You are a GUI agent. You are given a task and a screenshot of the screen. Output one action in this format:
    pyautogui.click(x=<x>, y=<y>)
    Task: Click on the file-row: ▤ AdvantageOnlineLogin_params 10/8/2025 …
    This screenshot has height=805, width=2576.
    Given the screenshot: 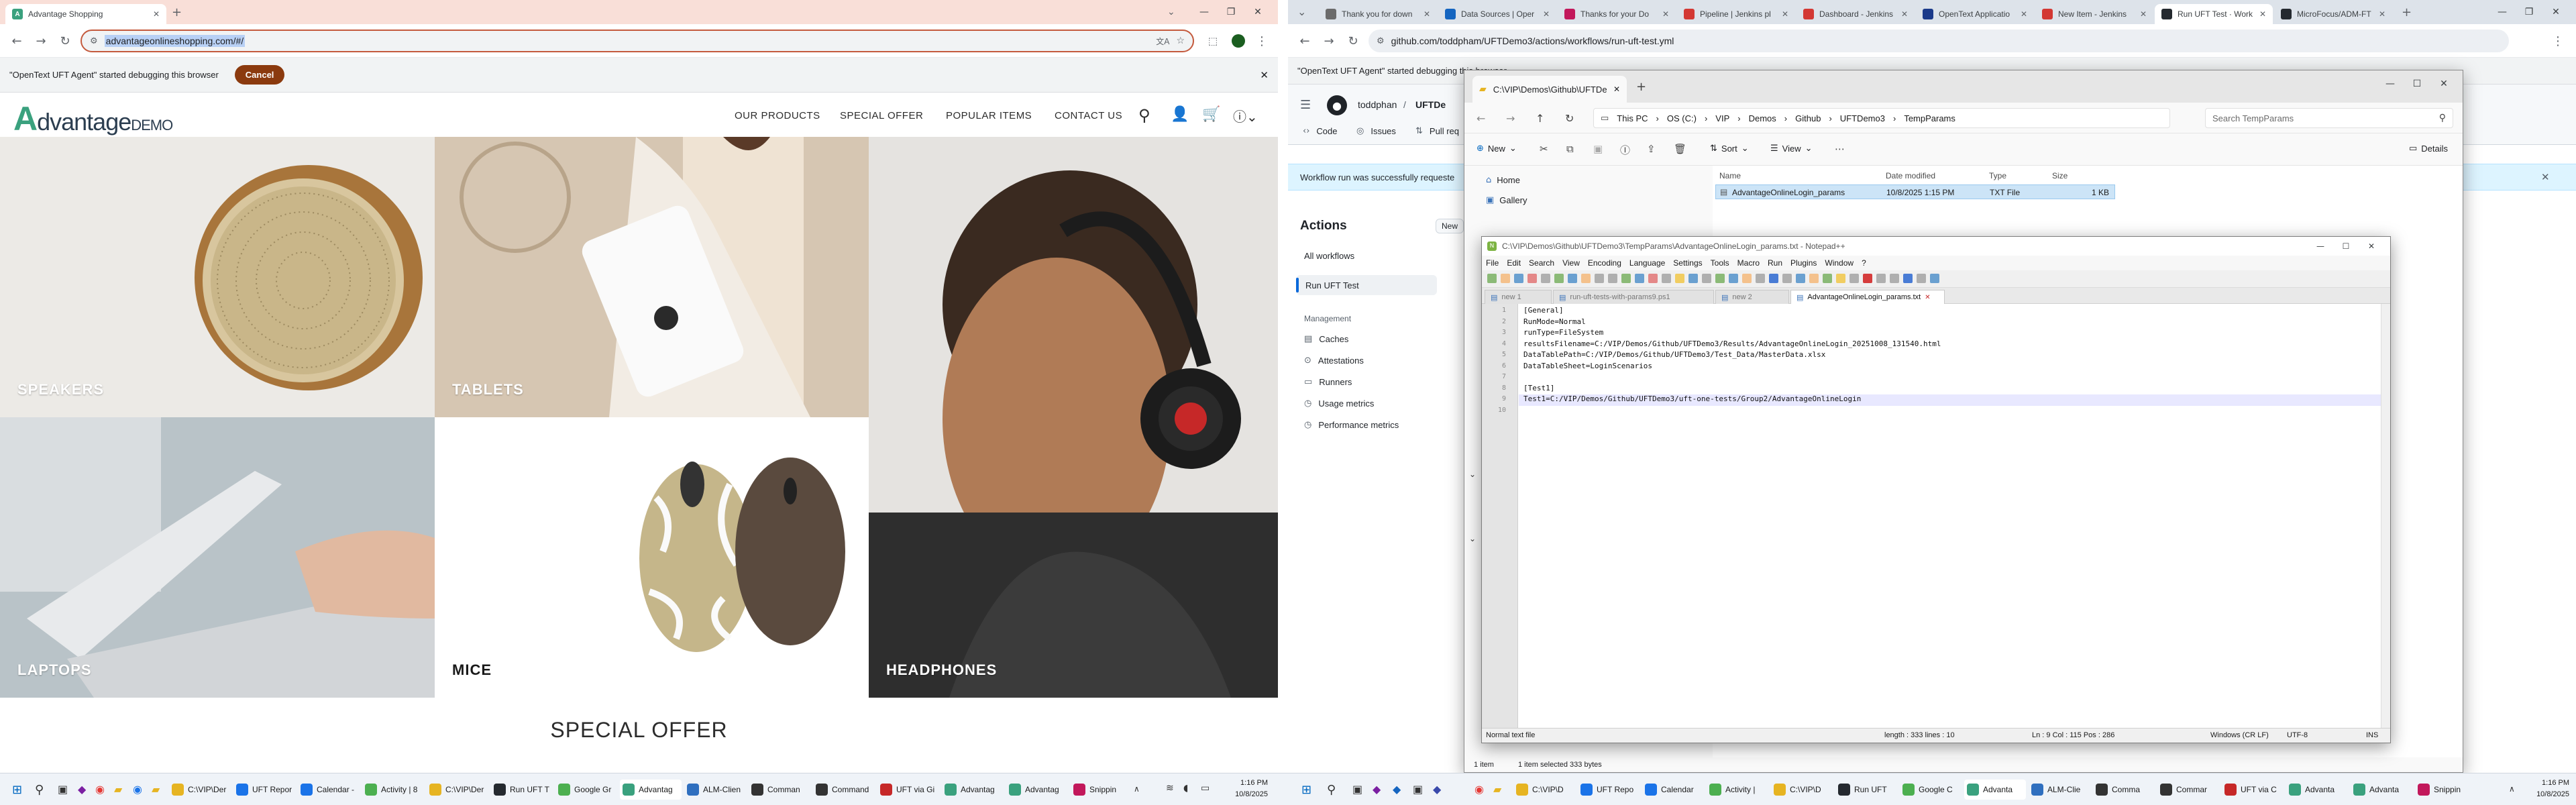 What is the action you would take?
    pyautogui.click(x=1915, y=191)
    